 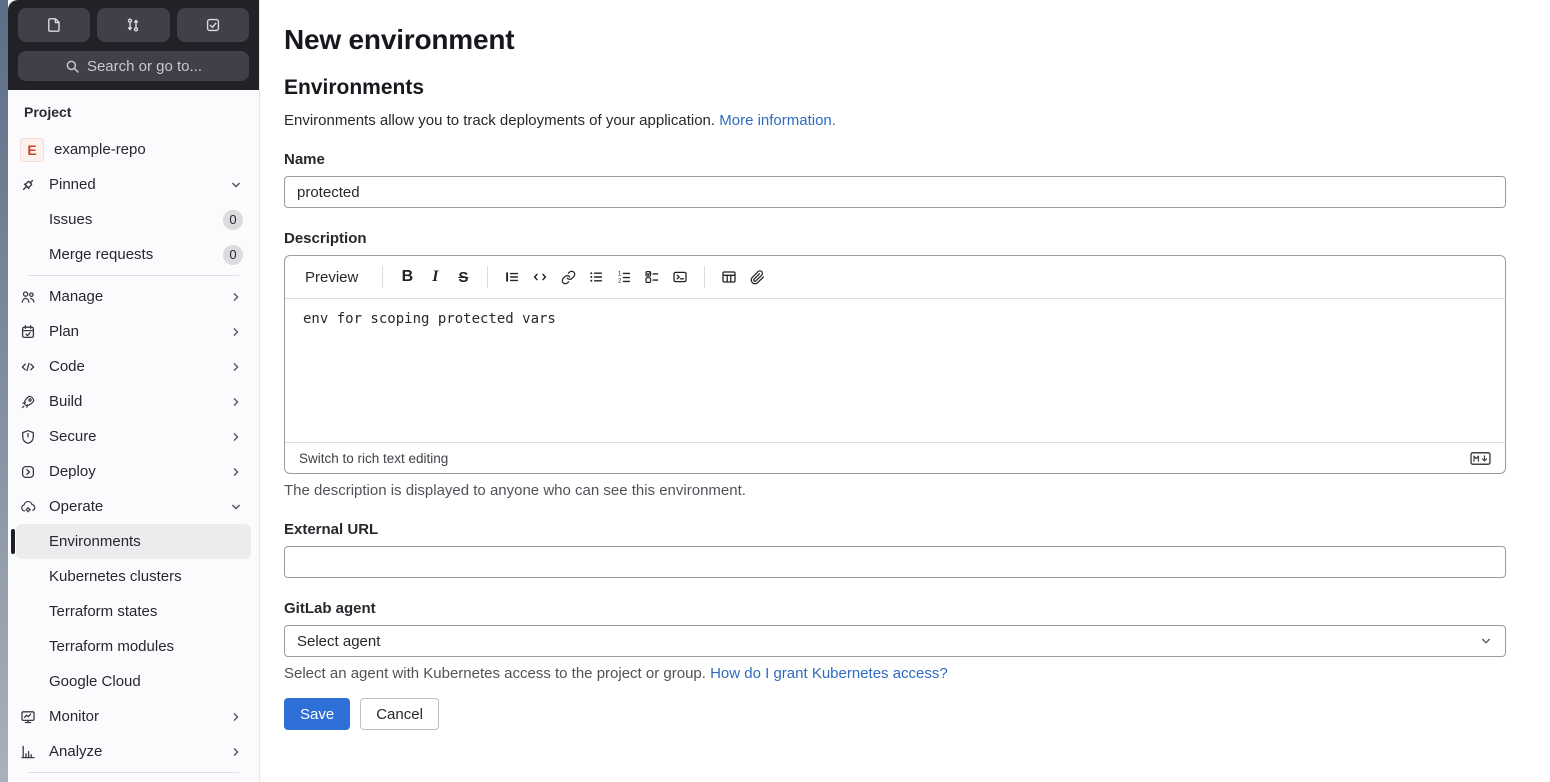 I want to click on sidebar-item-label: Monitor, so click(x=74, y=716).